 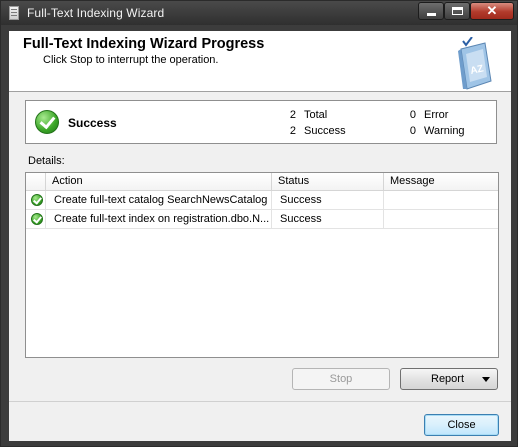 I want to click on total-label: Total, so click(x=316, y=115).